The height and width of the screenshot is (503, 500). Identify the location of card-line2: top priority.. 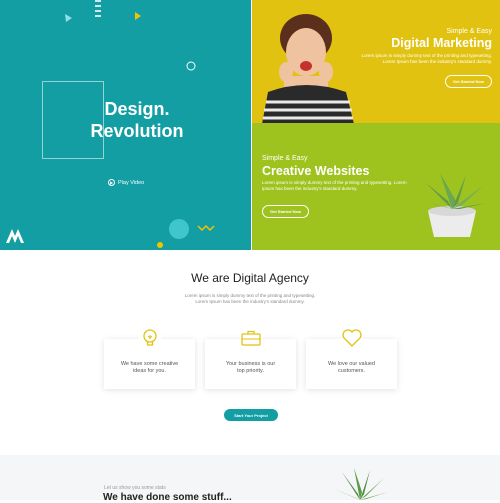
(250, 370).